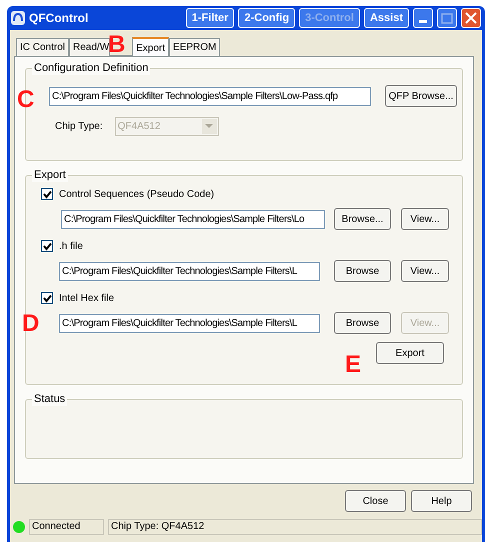  What do you see at coordinates (50, 175) in the screenshot?
I see `group-title: Export` at bounding box center [50, 175].